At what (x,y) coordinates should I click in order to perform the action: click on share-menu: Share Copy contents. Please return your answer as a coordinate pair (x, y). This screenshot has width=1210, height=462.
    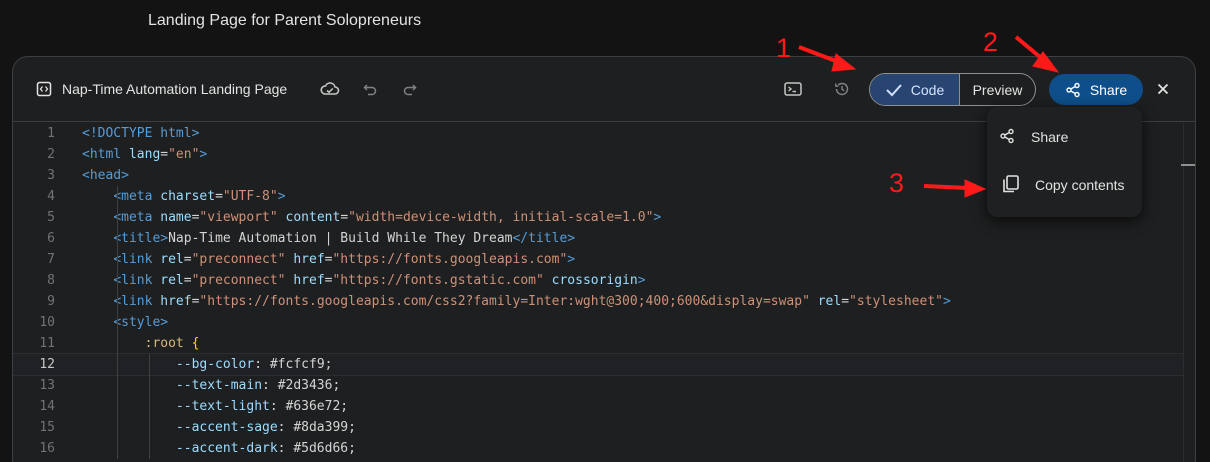
    Looking at the image, I should click on (1064, 162).